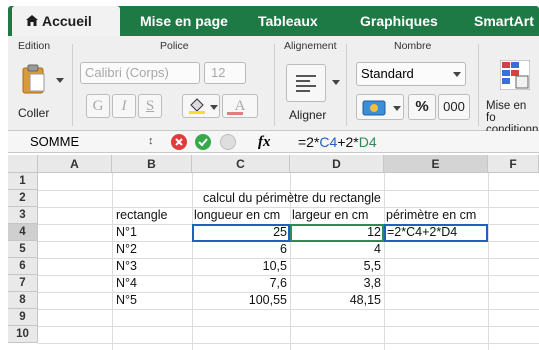 This screenshot has height=350, width=539. Describe the element at coordinates (436, 164) in the screenshot. I see `column-header-e: E` at that location.